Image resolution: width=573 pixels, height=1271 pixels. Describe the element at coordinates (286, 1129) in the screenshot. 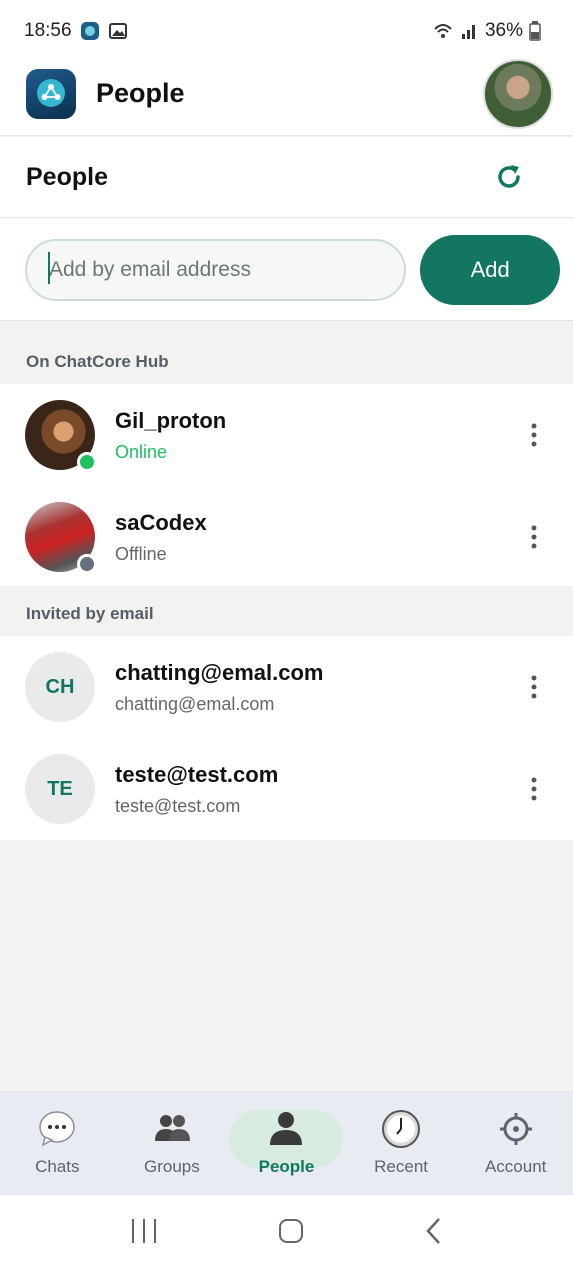

I see `person-icon` at that location.